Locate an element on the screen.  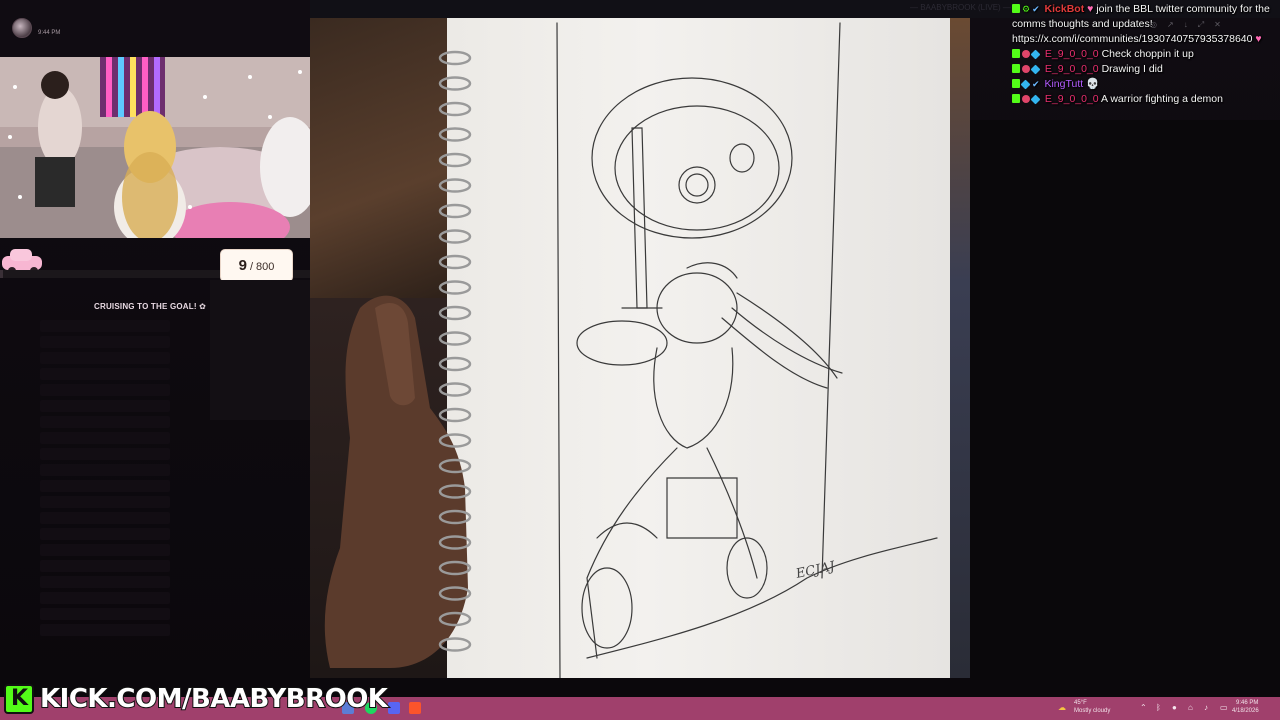
microphone-icon: ● is located at coordinates (1174, 707).